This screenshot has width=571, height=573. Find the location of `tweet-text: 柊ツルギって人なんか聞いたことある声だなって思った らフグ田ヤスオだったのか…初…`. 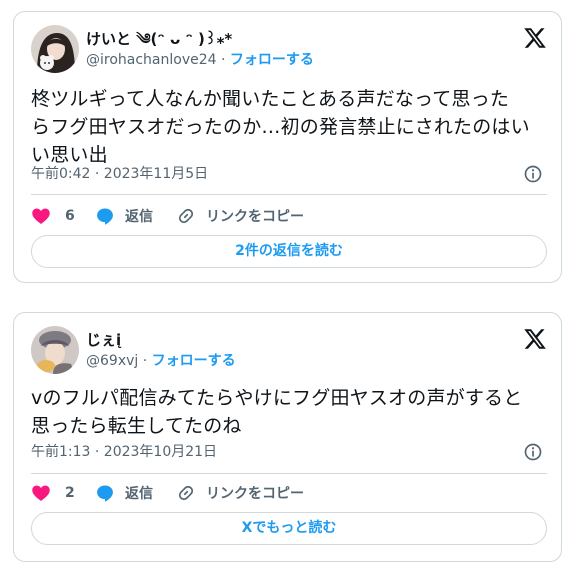

tweet-text: 柊ツルギって人なんか聞いたことある声だなって思った らフグ田ヤスオだったのか…初… is located at coordinates (289, 127).